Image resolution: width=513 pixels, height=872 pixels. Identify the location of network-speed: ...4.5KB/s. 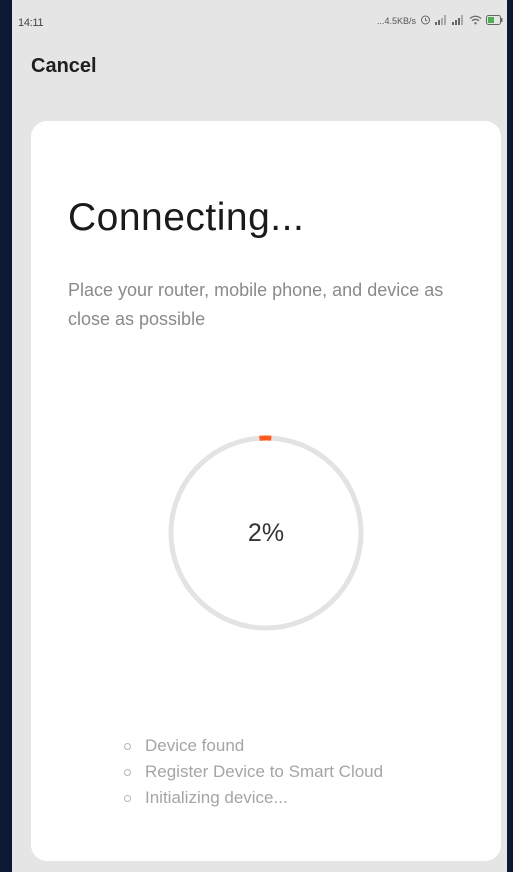
(396, 20).